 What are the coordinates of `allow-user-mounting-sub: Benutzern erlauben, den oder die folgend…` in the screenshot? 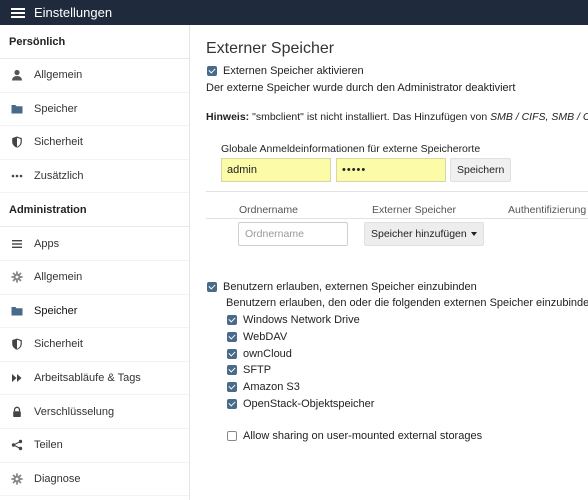 It's located at (407, 303).